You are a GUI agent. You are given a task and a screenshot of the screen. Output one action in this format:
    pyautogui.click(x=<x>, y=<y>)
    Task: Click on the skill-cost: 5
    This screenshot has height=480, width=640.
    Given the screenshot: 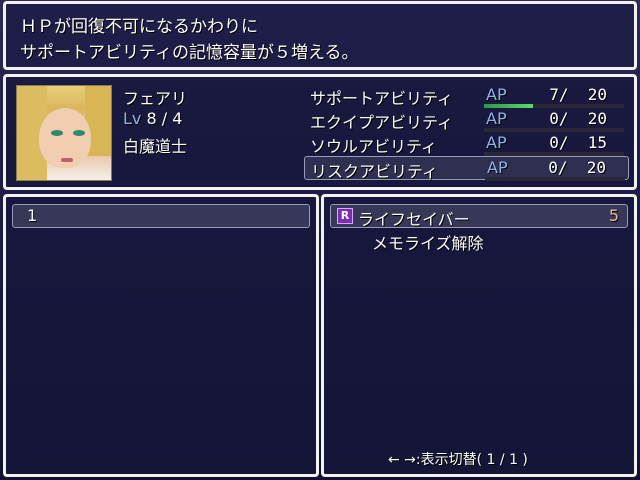 What is the action you would take?
    pyautogui.click(x=613, y=215)
    